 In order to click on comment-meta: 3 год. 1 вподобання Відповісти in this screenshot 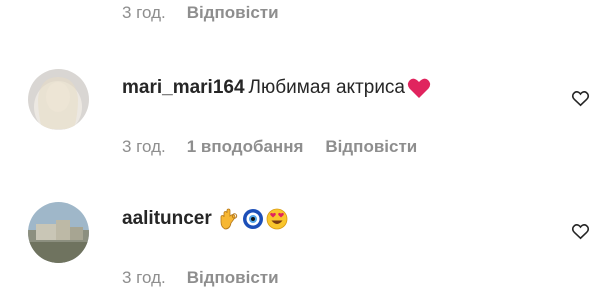, I will do `click(269, 147)`.